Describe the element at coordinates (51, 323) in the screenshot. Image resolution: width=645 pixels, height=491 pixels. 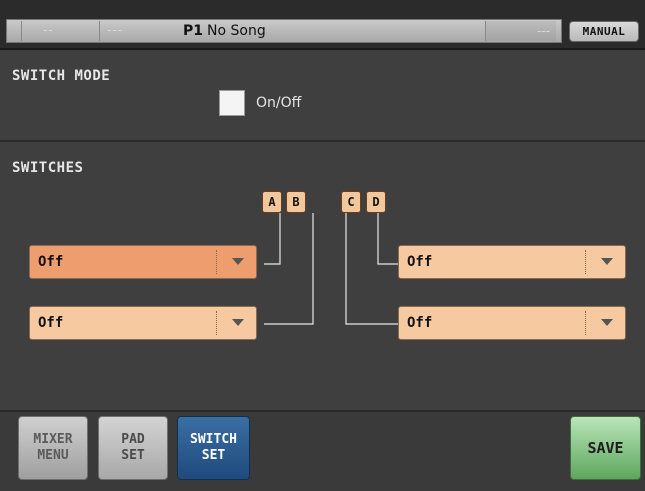
I see `switch-b-value: Off` at that location.